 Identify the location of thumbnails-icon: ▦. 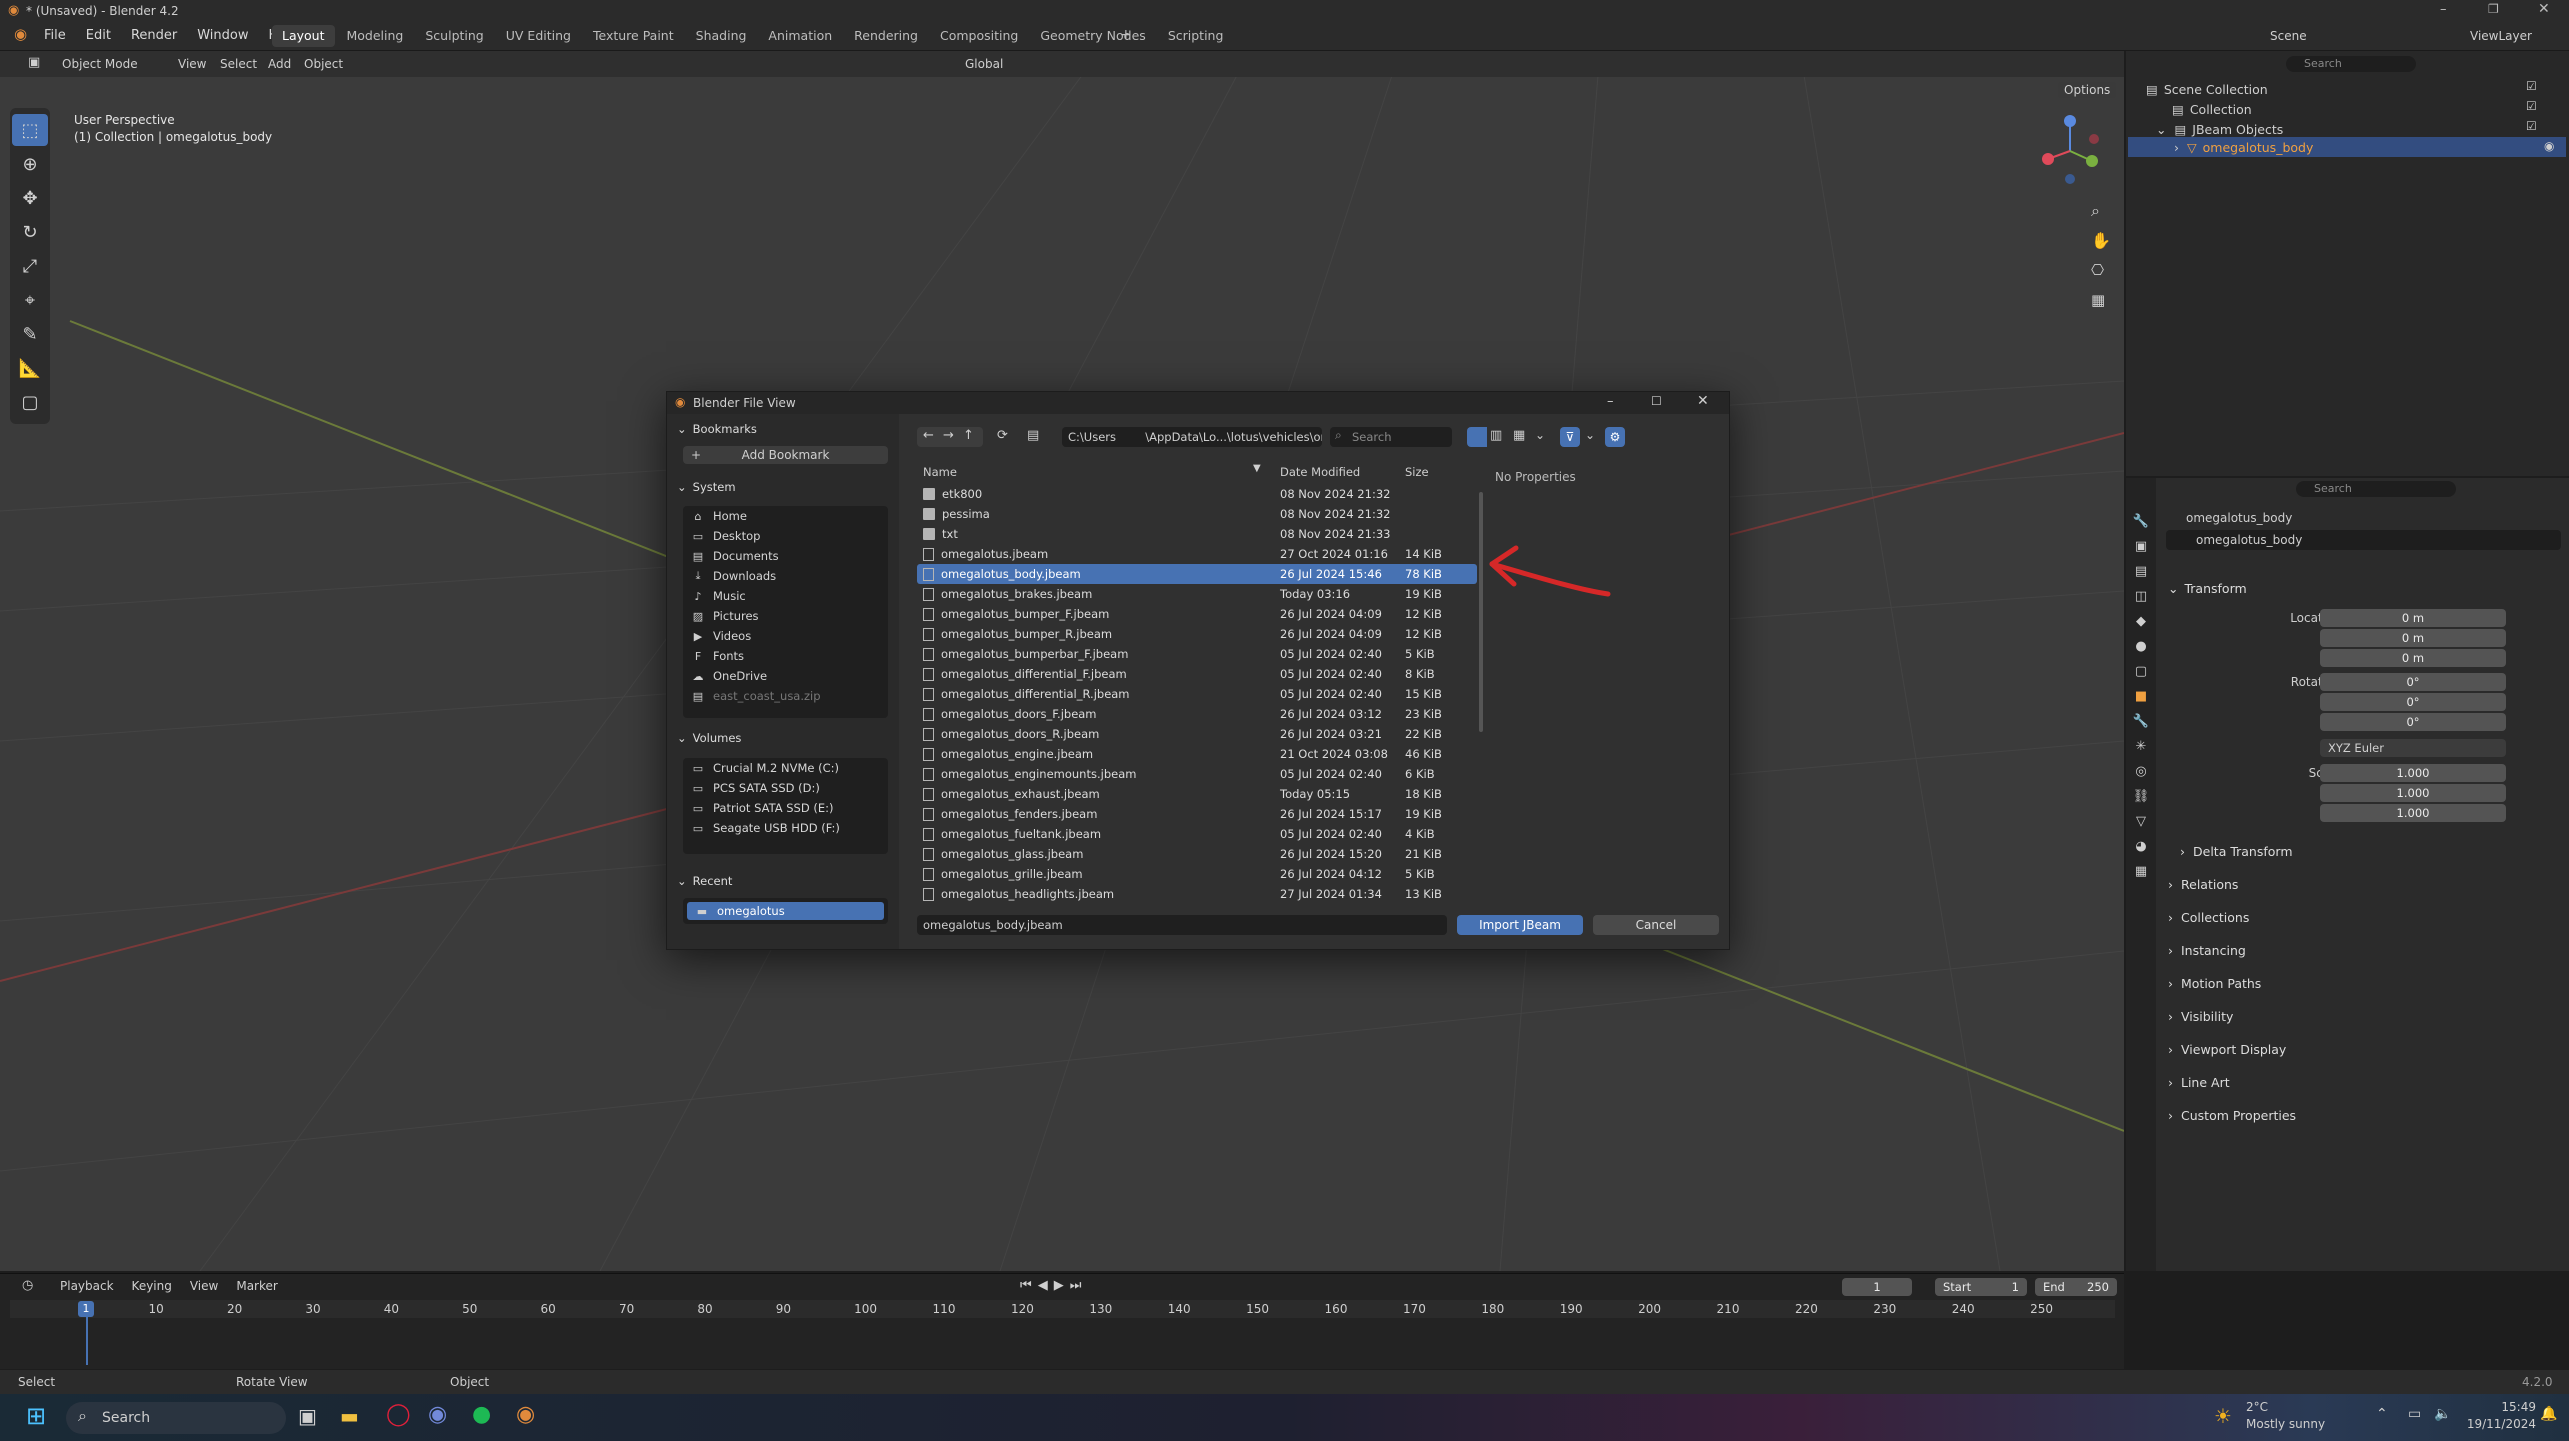
(1519, 435).